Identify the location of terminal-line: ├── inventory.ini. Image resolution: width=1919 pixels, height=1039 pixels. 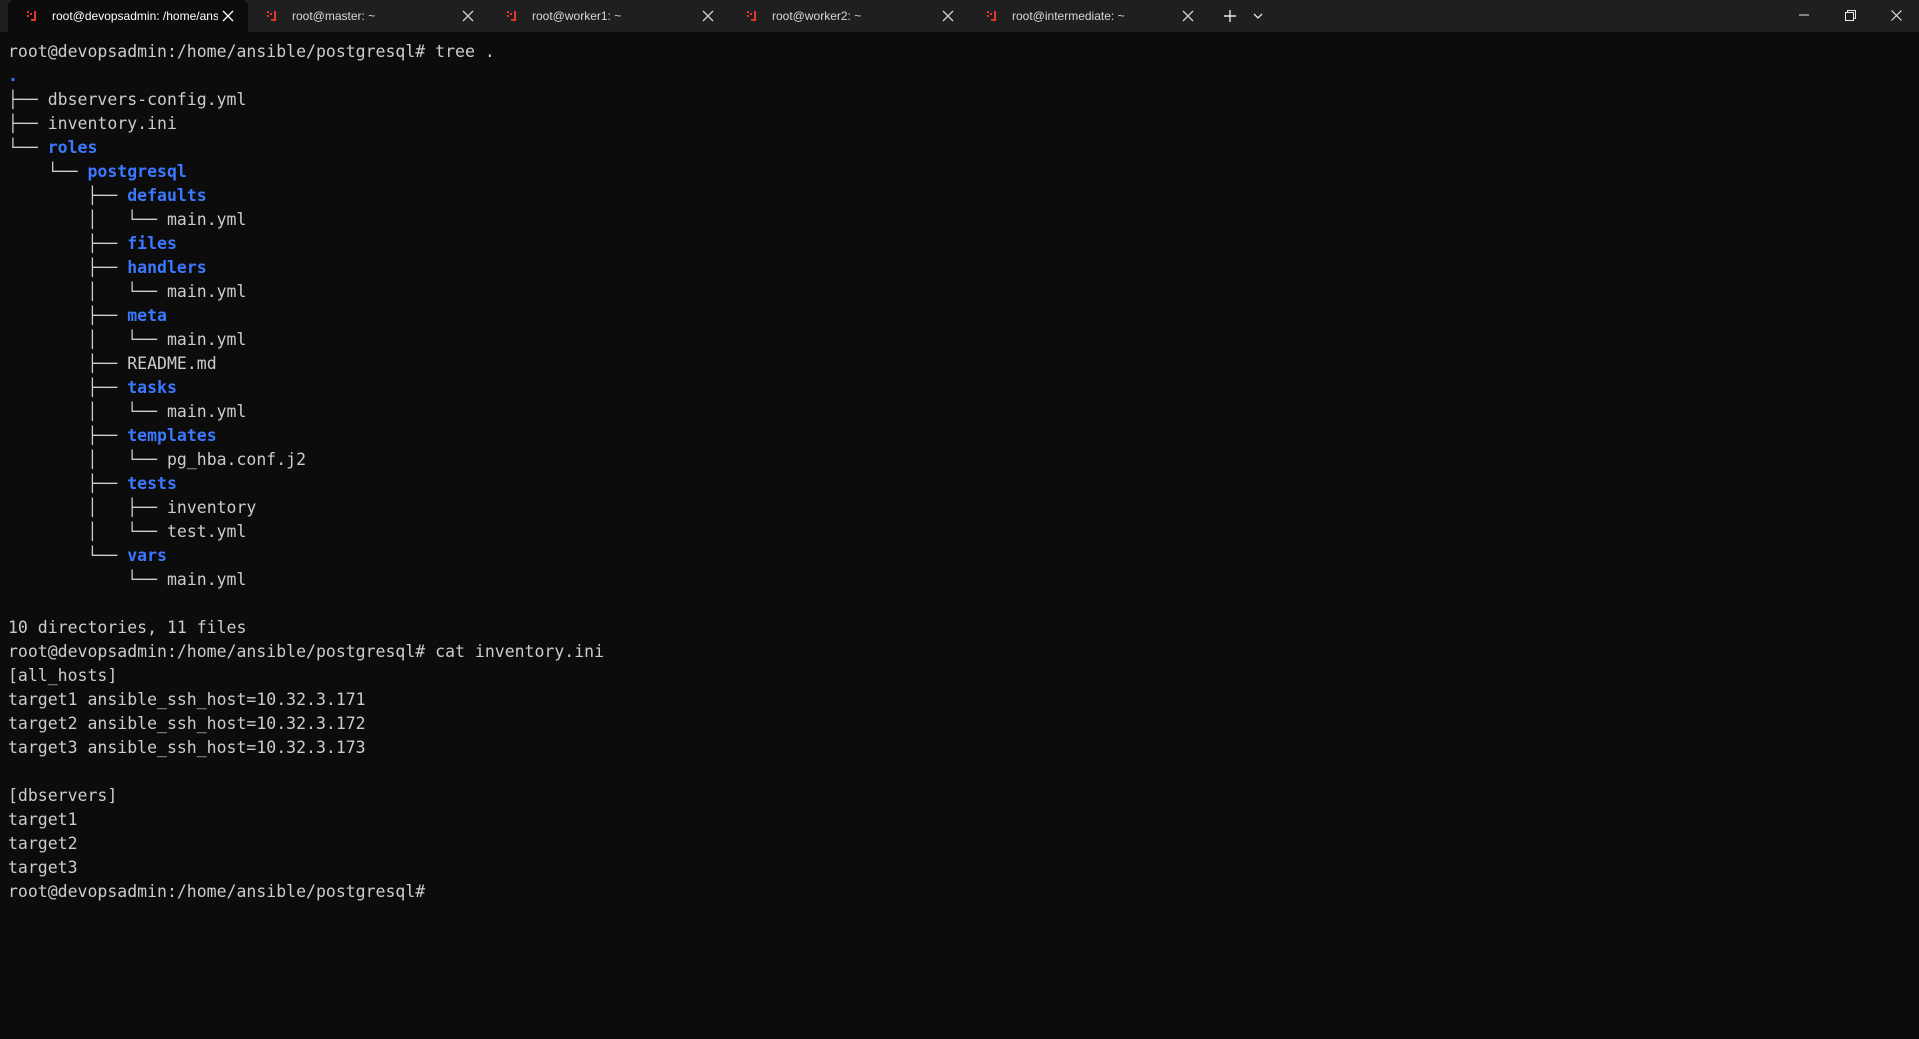
(306, 124).